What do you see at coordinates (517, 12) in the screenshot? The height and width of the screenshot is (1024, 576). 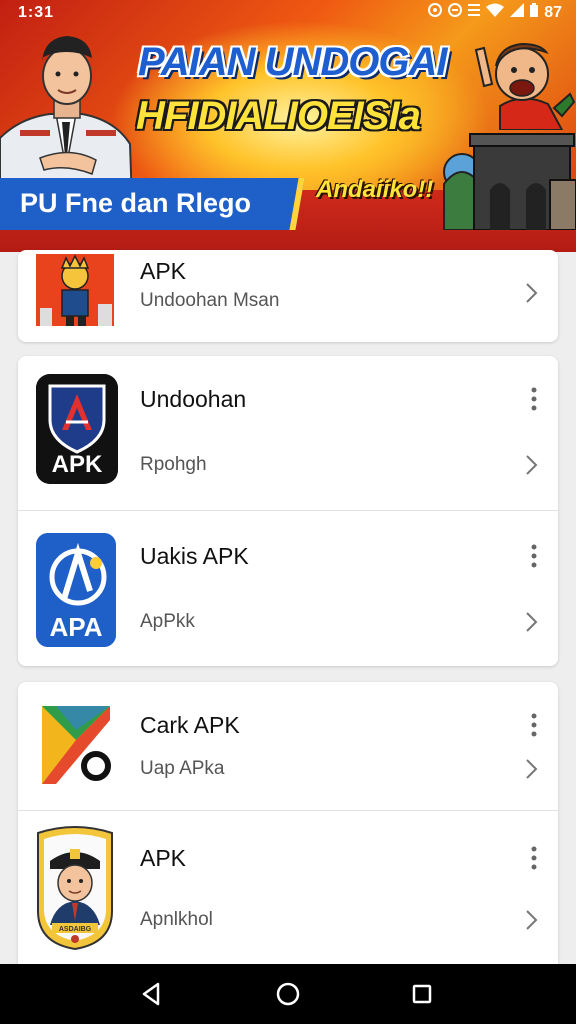 I see `signal-icon` at bounding box center [517, 12].